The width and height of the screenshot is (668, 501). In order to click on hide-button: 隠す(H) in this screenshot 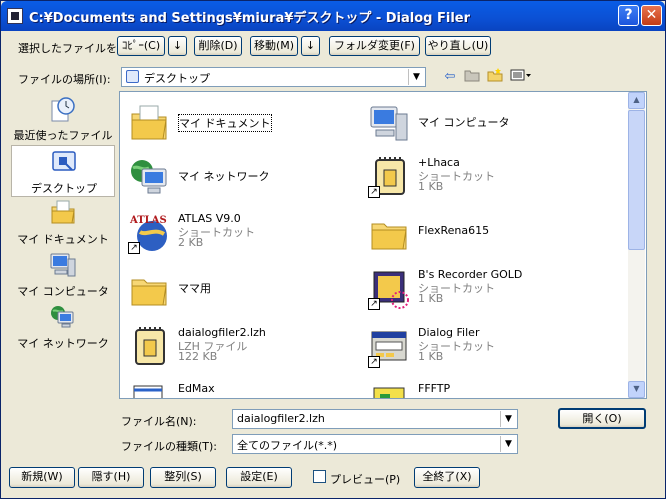, I will do `click(111, 477)`.